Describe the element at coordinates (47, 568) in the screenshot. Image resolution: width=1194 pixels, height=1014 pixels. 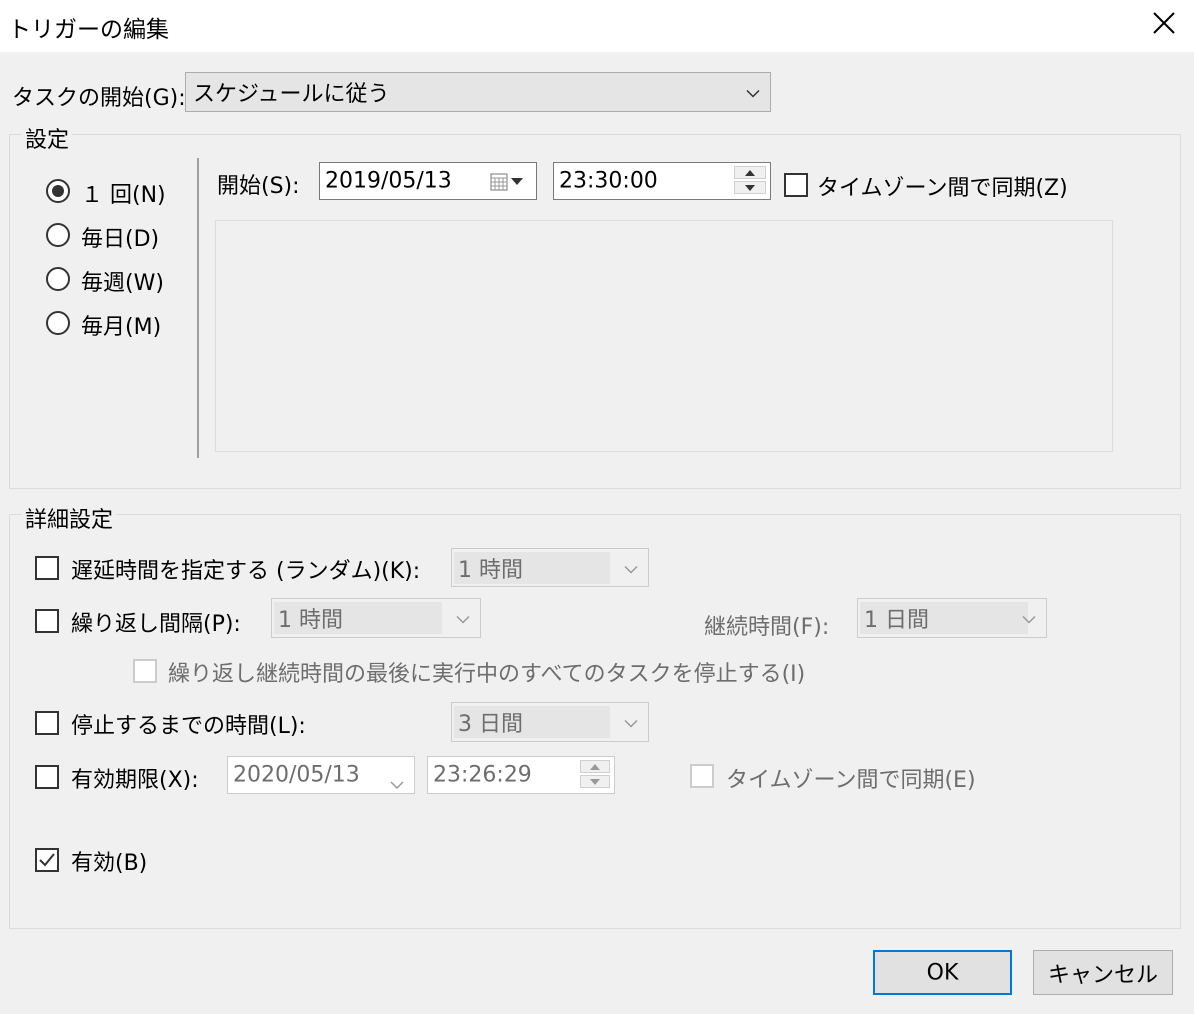
I see `delay-checkbox` at that location.